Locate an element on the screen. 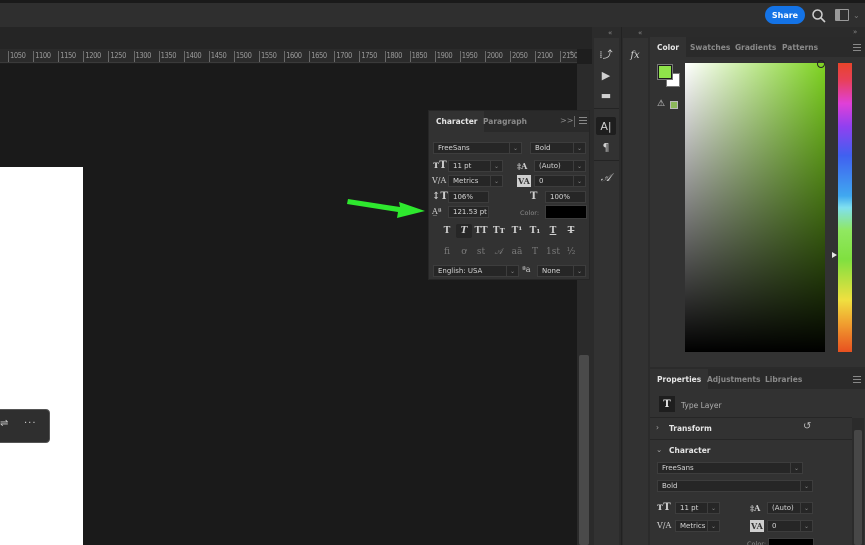  titling-alternates-button: T is located at coordinates (535, 252).